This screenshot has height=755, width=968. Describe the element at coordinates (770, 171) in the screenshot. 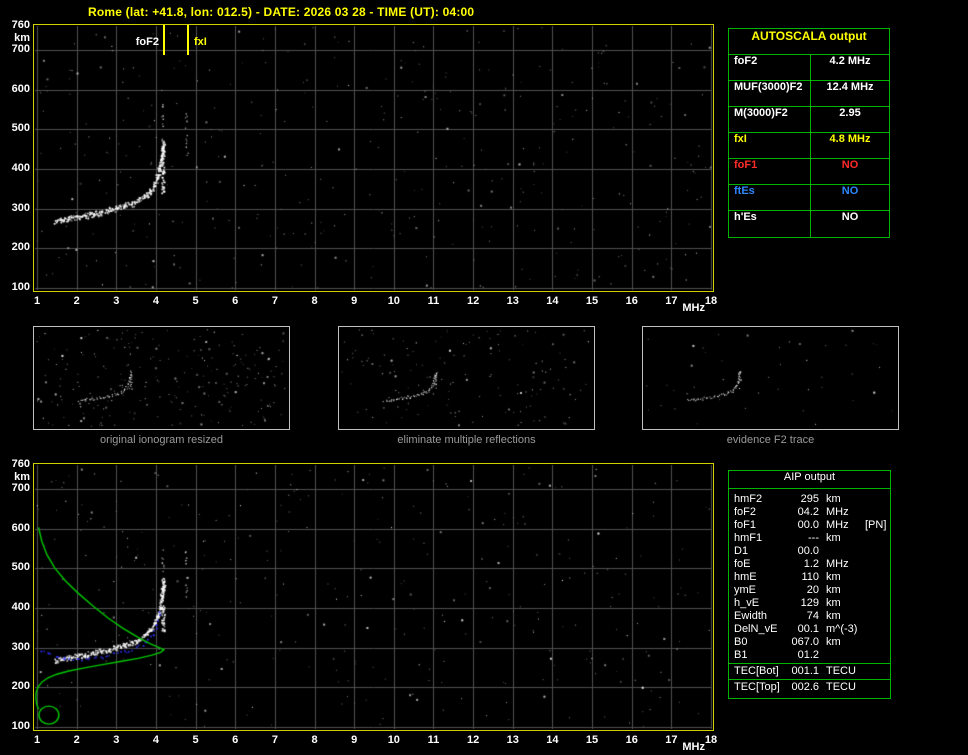

I see `autoscala-row-label: foF1` at that location.